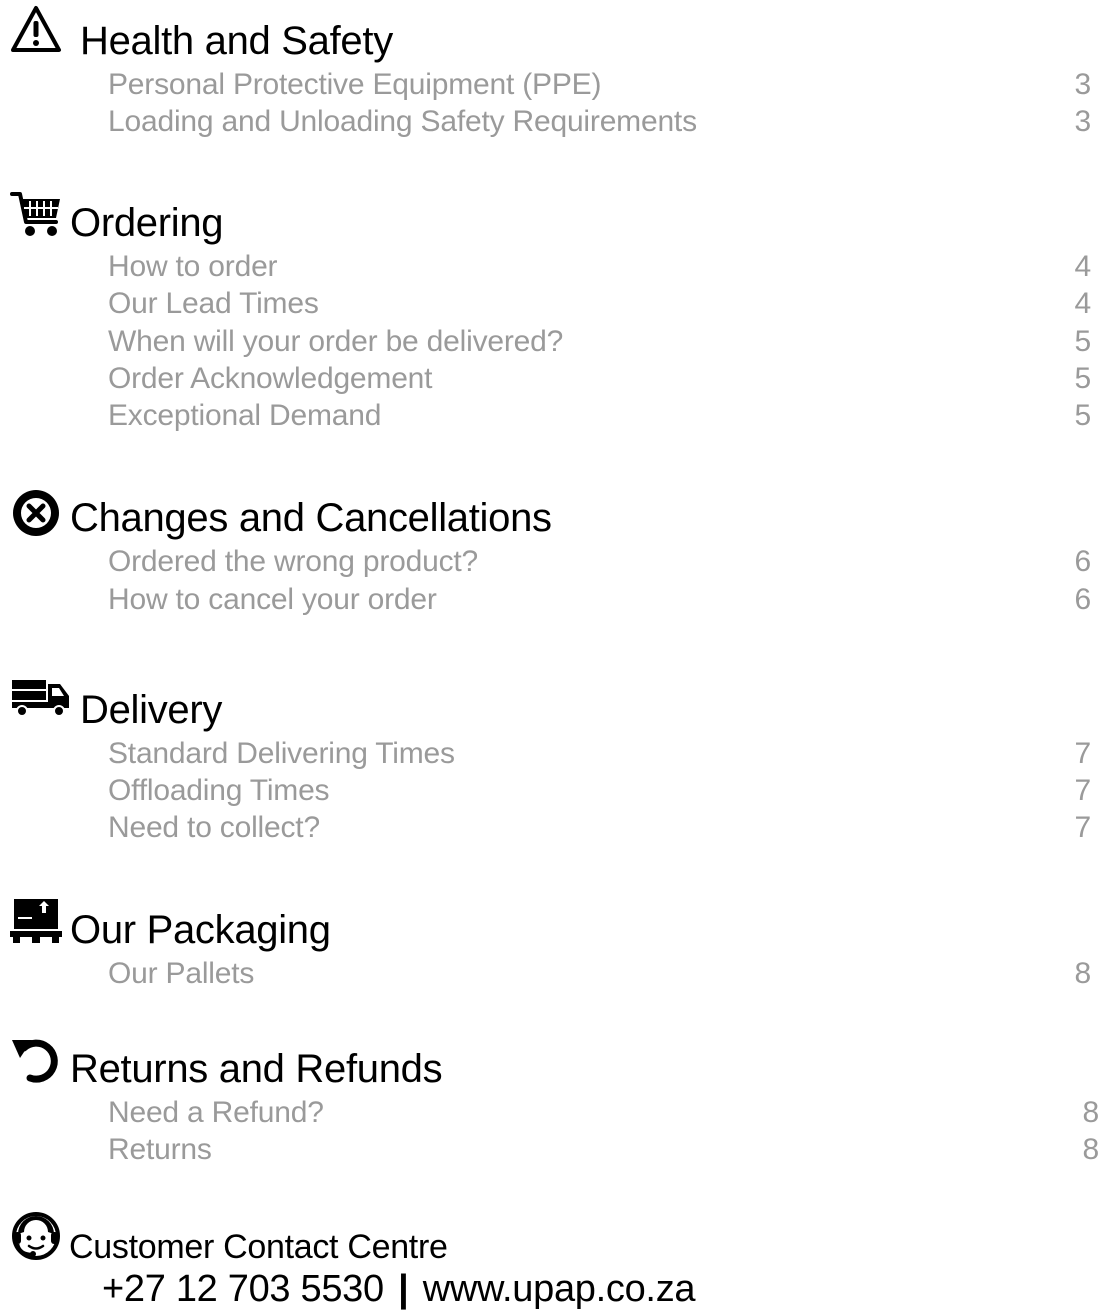  I want to click on cancel-circle-icon, so click(38, 515).